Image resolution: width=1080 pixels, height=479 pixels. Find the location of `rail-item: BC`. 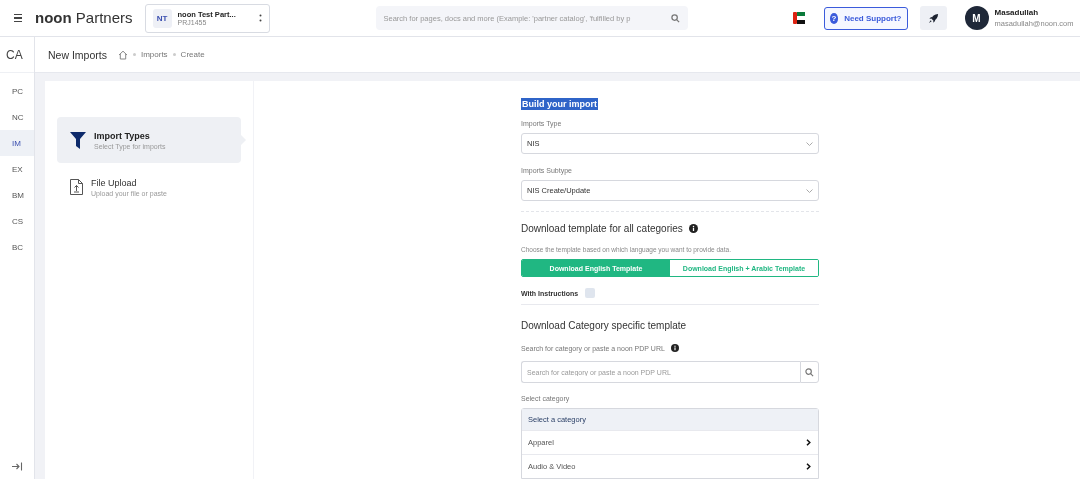

rail-item: BC is located at coordinates (17, 247).